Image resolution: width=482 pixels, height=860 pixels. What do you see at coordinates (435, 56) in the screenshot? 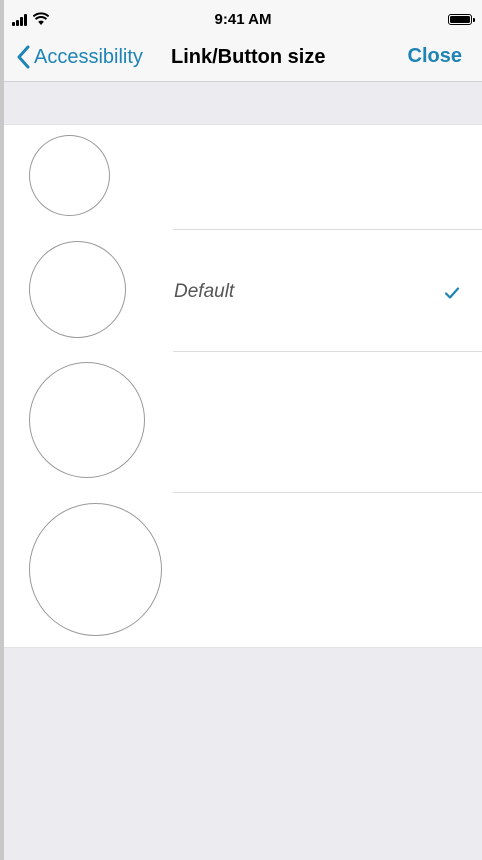
I see `close-button: Close` at bounding box center [435, 56].